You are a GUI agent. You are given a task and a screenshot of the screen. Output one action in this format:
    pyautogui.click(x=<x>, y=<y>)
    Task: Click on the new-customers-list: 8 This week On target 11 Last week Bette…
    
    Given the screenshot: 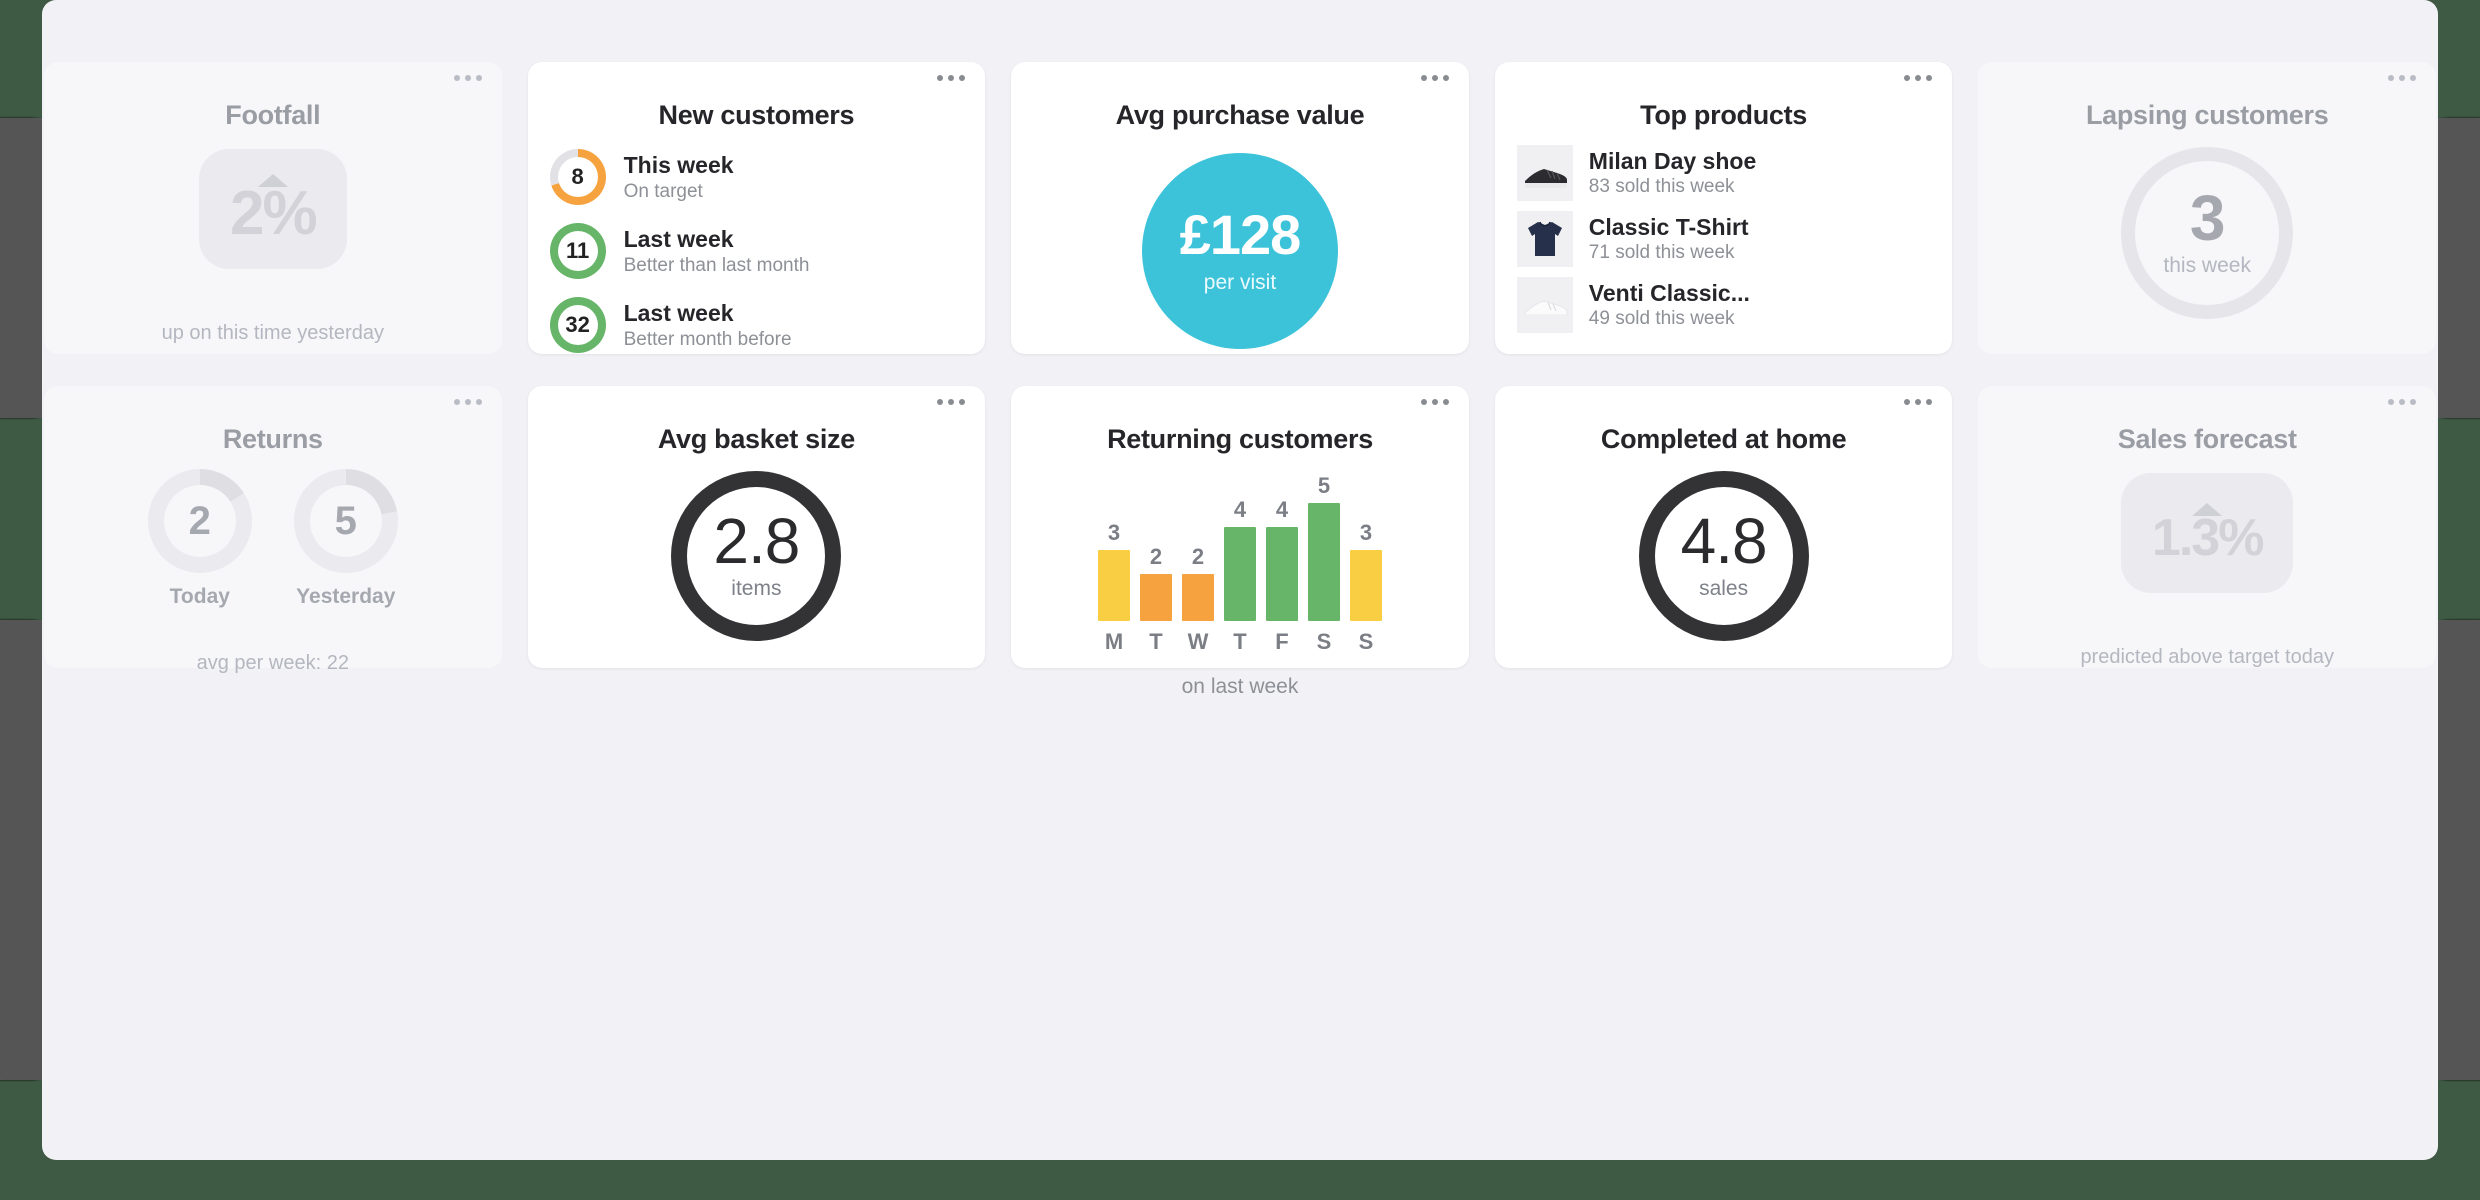 What is the action you would take?
    pyautogui.click(x=756, y=251)
    